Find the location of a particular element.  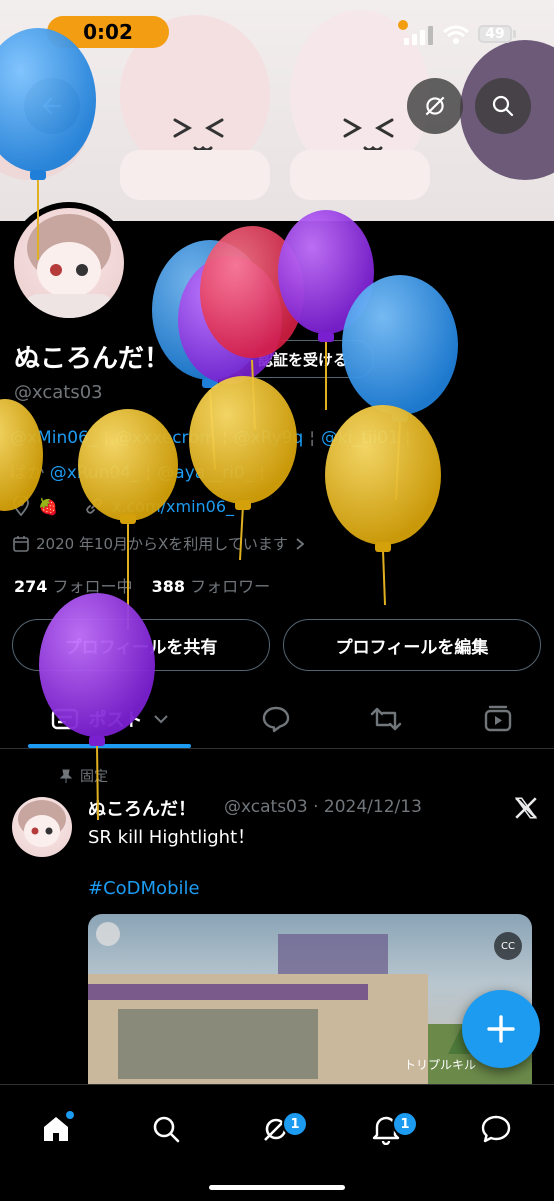

following-link: 274 フォロー中 is located at coordinates (73, 586).